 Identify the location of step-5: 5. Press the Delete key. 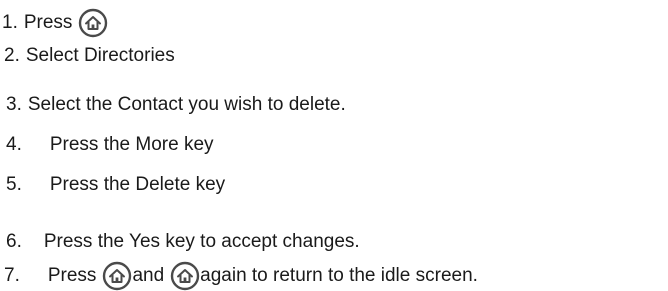
(115, 185).